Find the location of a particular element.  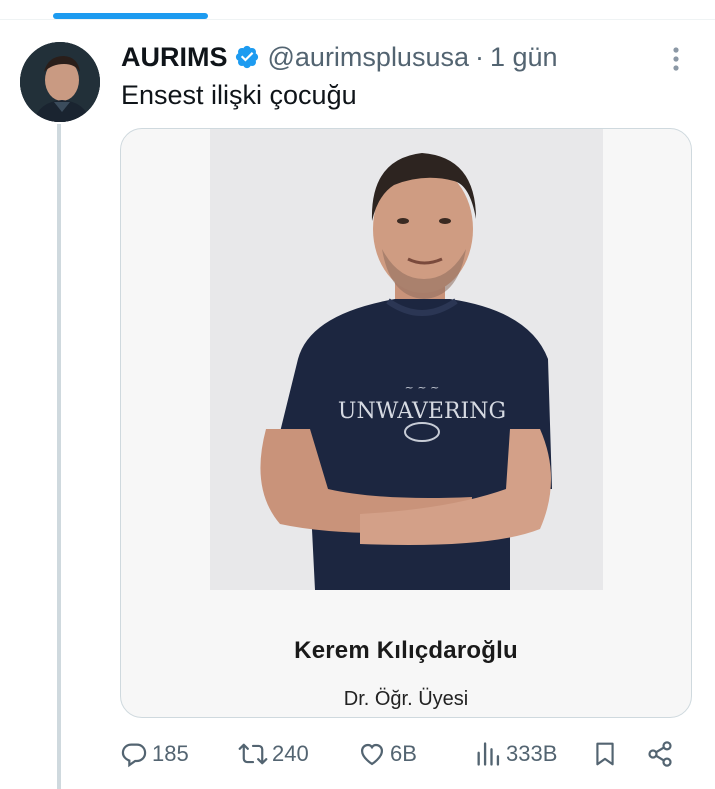

tweet-header: AURIMS @aurimsplususa · 1 gün is located at coordinates (339, 57).